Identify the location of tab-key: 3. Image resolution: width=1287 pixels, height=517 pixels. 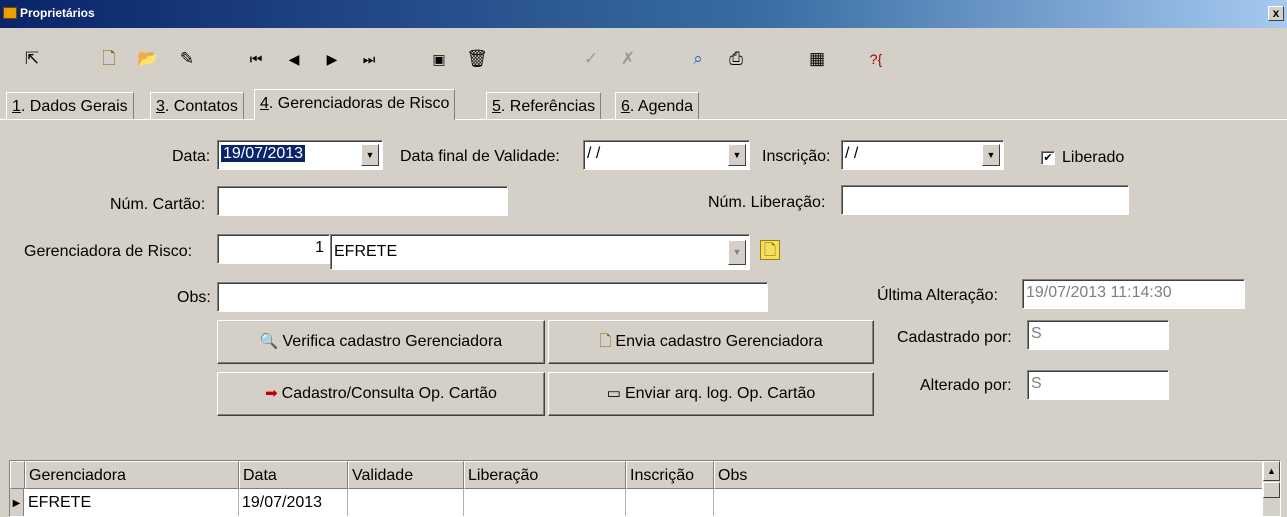
(160, 106).